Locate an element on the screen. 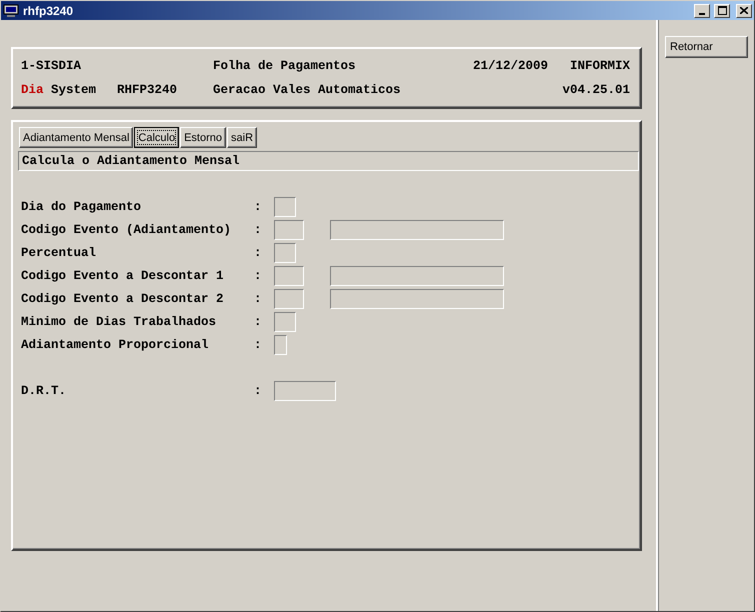 The width and height of the screenshot is (755, 612). database-name: INFORMIX is located at coordinates (600, 66).